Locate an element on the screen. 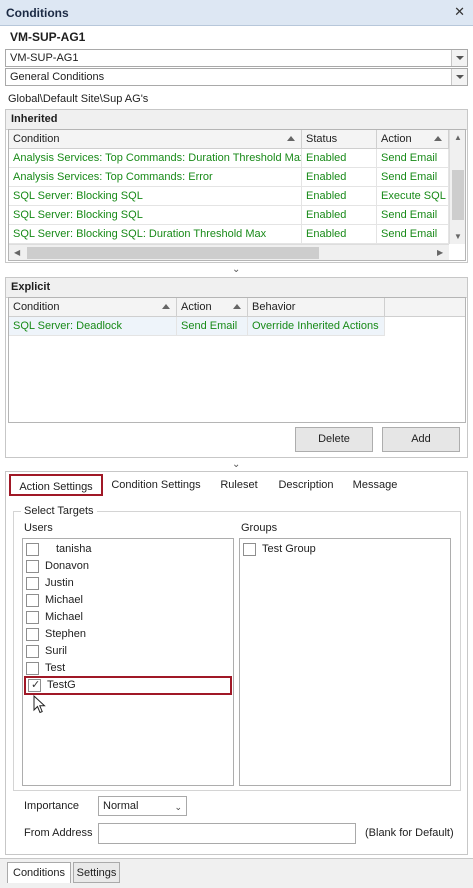  tab-condition-settings: Condition Settings is located at coordinates (156, 485).